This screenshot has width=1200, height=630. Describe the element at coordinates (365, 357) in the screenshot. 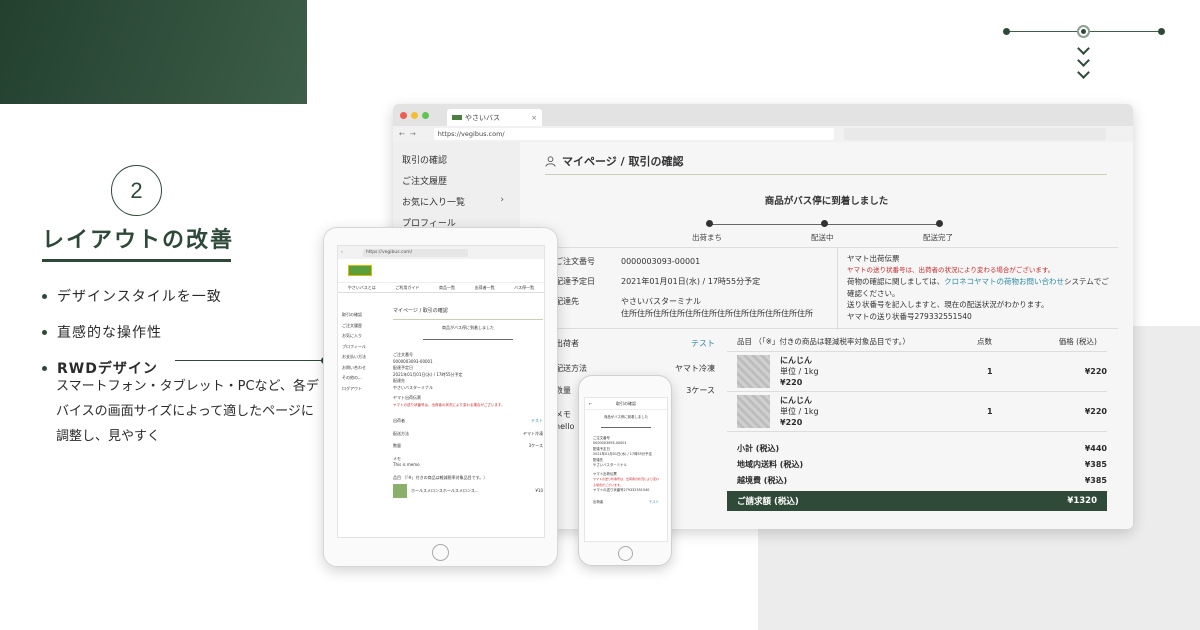

I see `sidebar-item: お支払い方法` at that location.